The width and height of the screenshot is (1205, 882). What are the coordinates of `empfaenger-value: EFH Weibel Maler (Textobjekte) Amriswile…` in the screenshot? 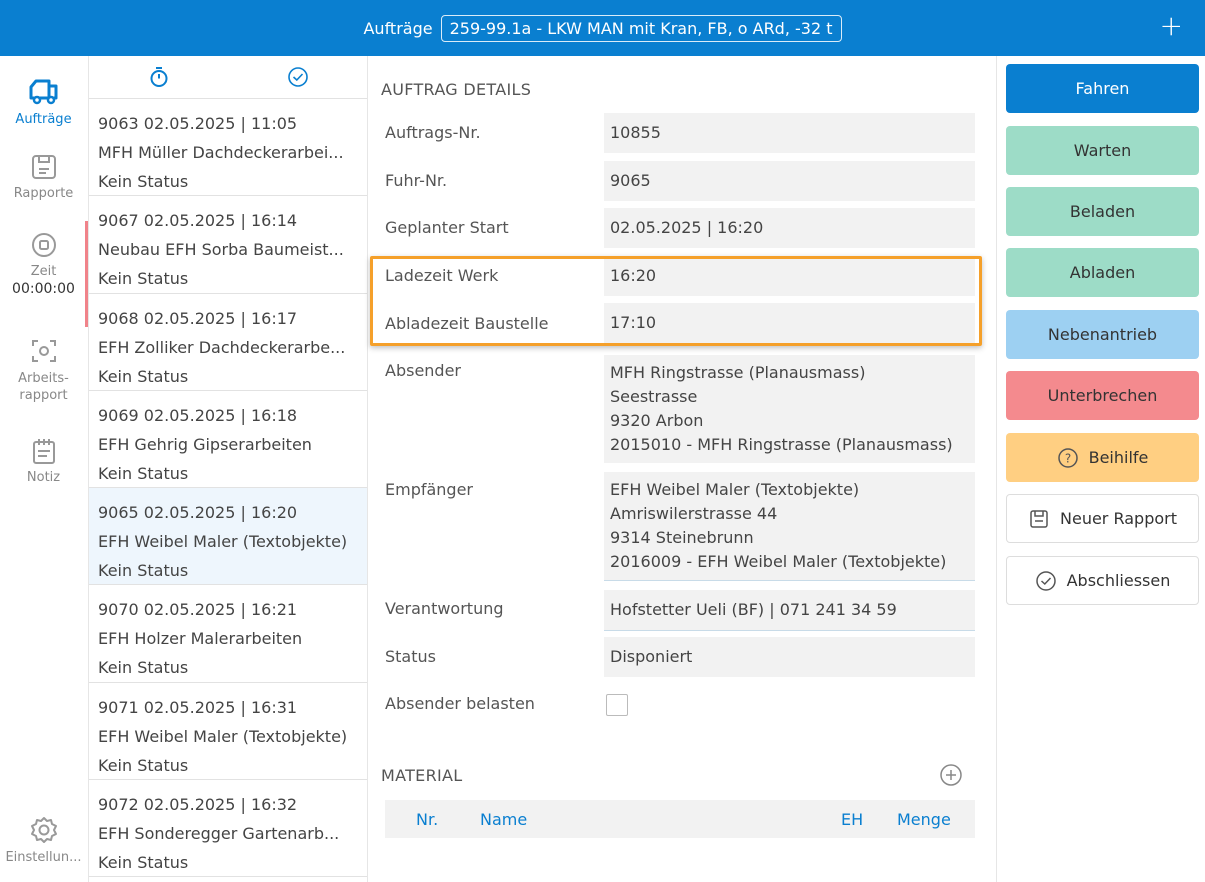 It's located at (789, 526).